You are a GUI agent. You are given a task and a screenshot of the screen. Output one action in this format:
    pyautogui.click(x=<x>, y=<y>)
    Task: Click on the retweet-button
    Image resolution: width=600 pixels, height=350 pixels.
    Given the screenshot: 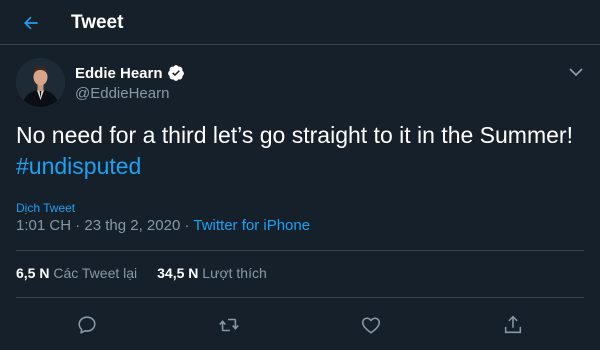 What is the action you would take?
    pyautogui.click(x=229, y=325)
    